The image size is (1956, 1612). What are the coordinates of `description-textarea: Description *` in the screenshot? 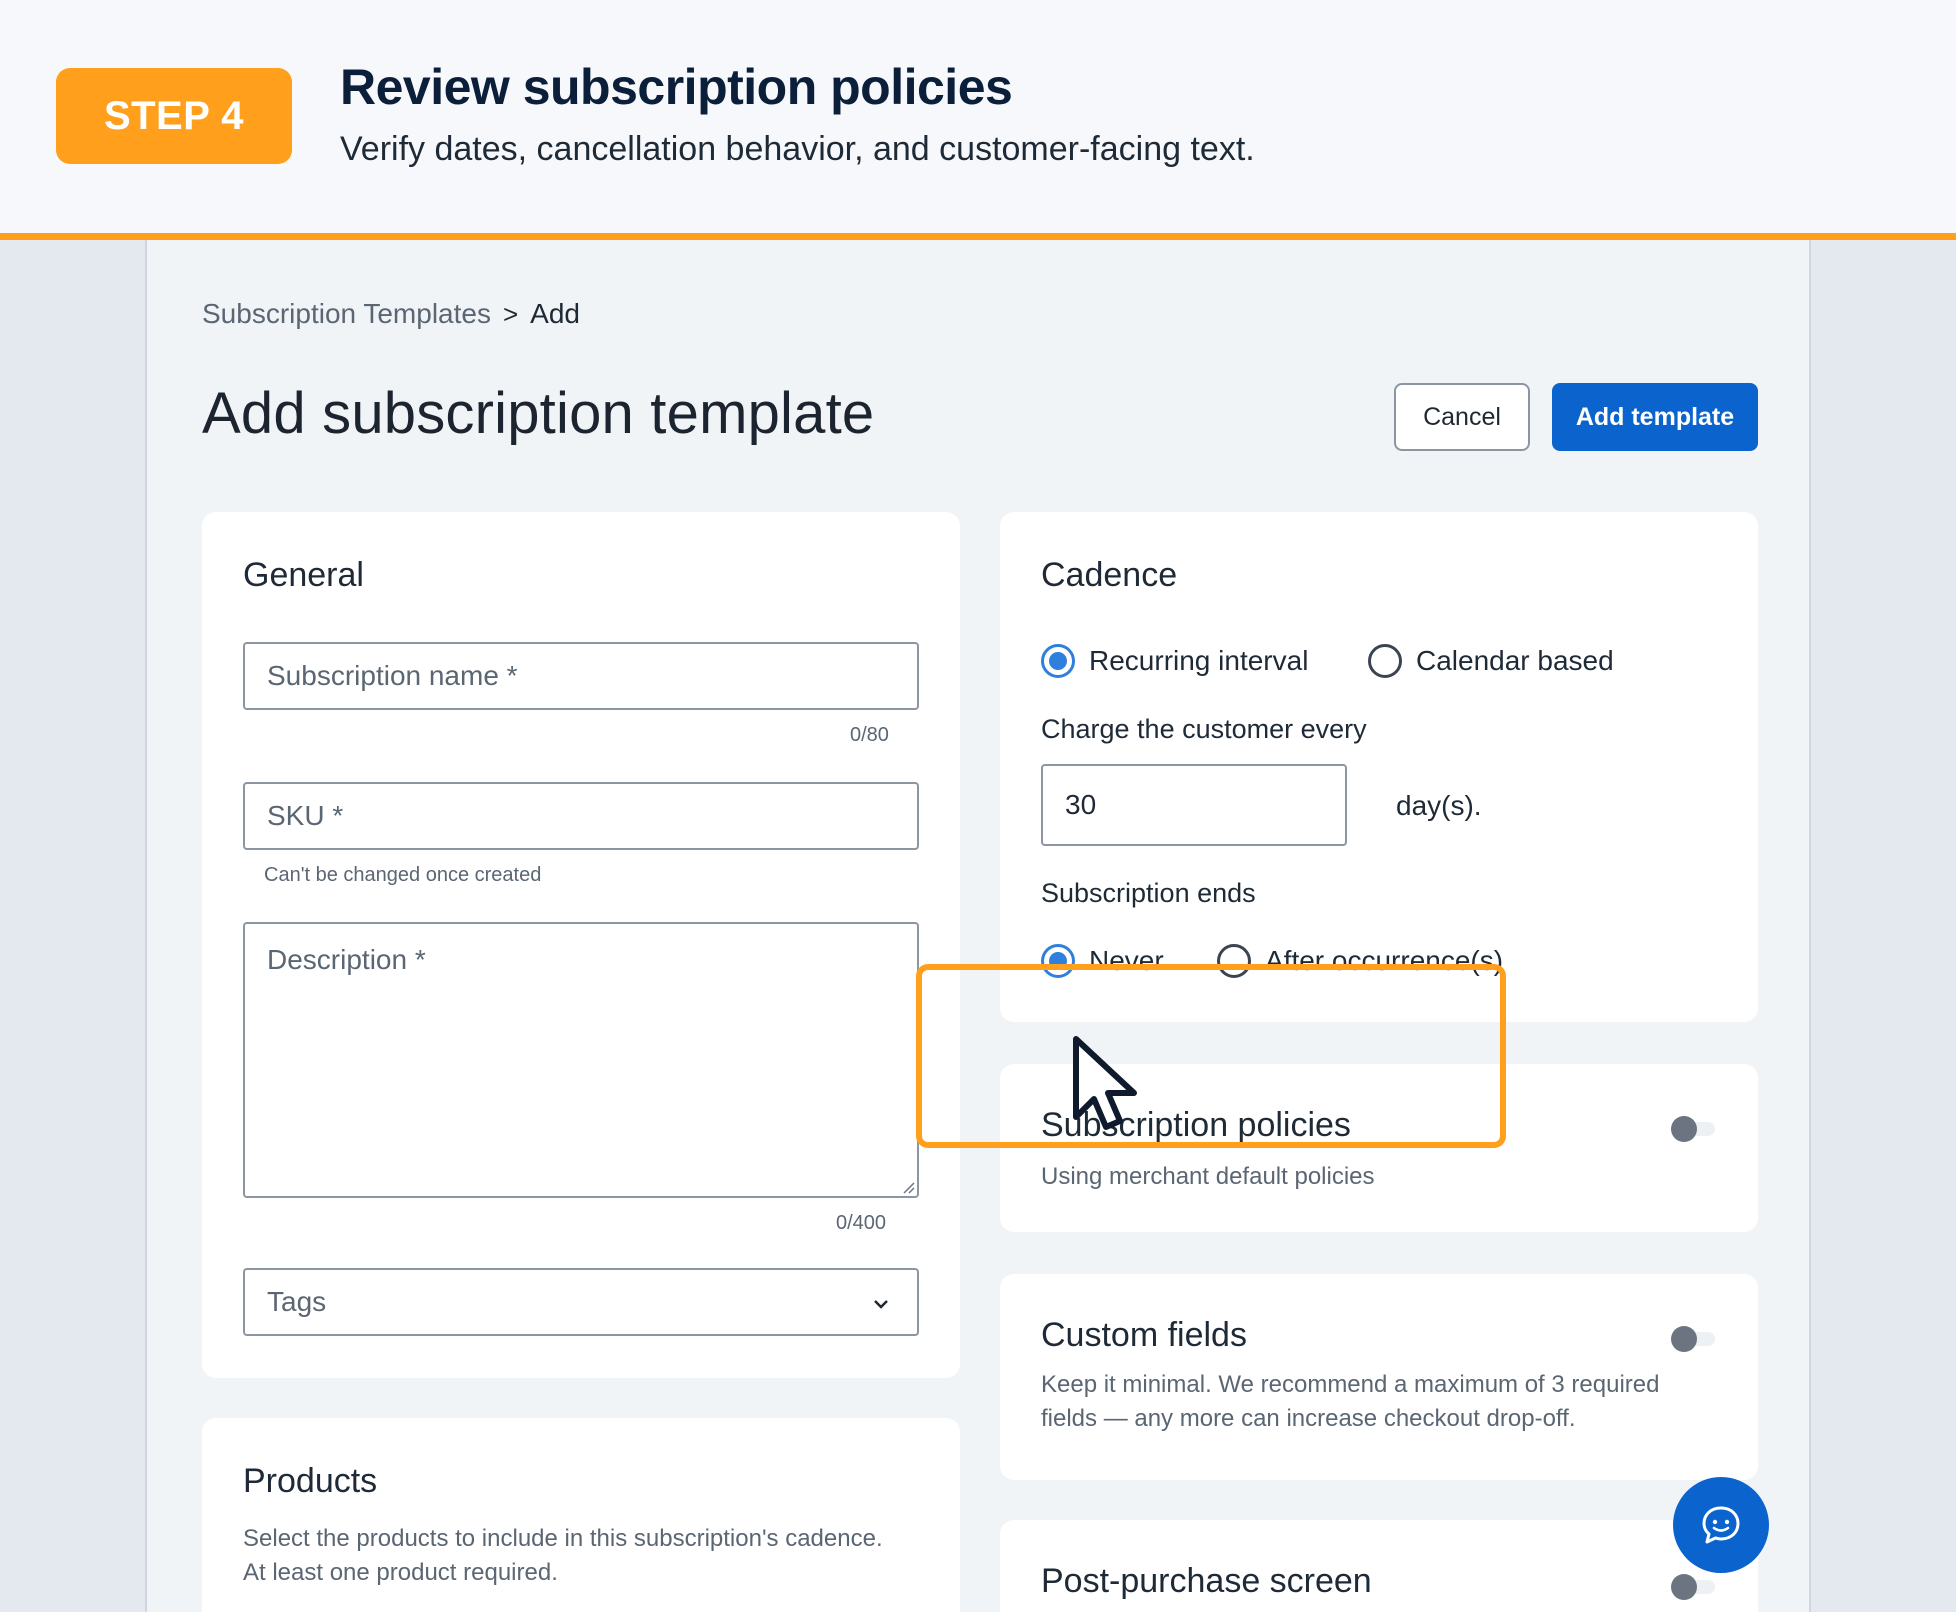 It's located at (581, 1060).